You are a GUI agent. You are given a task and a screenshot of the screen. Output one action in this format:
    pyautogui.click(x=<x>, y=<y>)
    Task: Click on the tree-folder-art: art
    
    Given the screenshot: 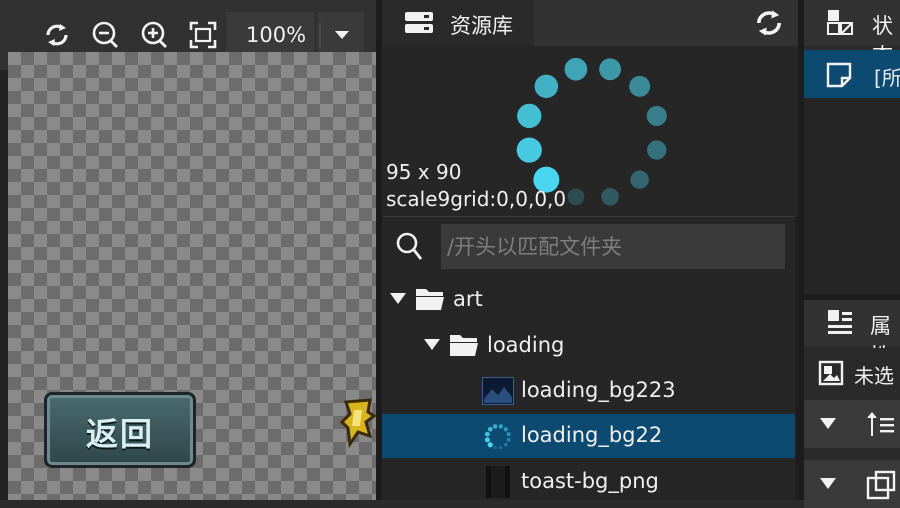 What is the action you would take?
    pyautogui.click(x=588, y=300)
    